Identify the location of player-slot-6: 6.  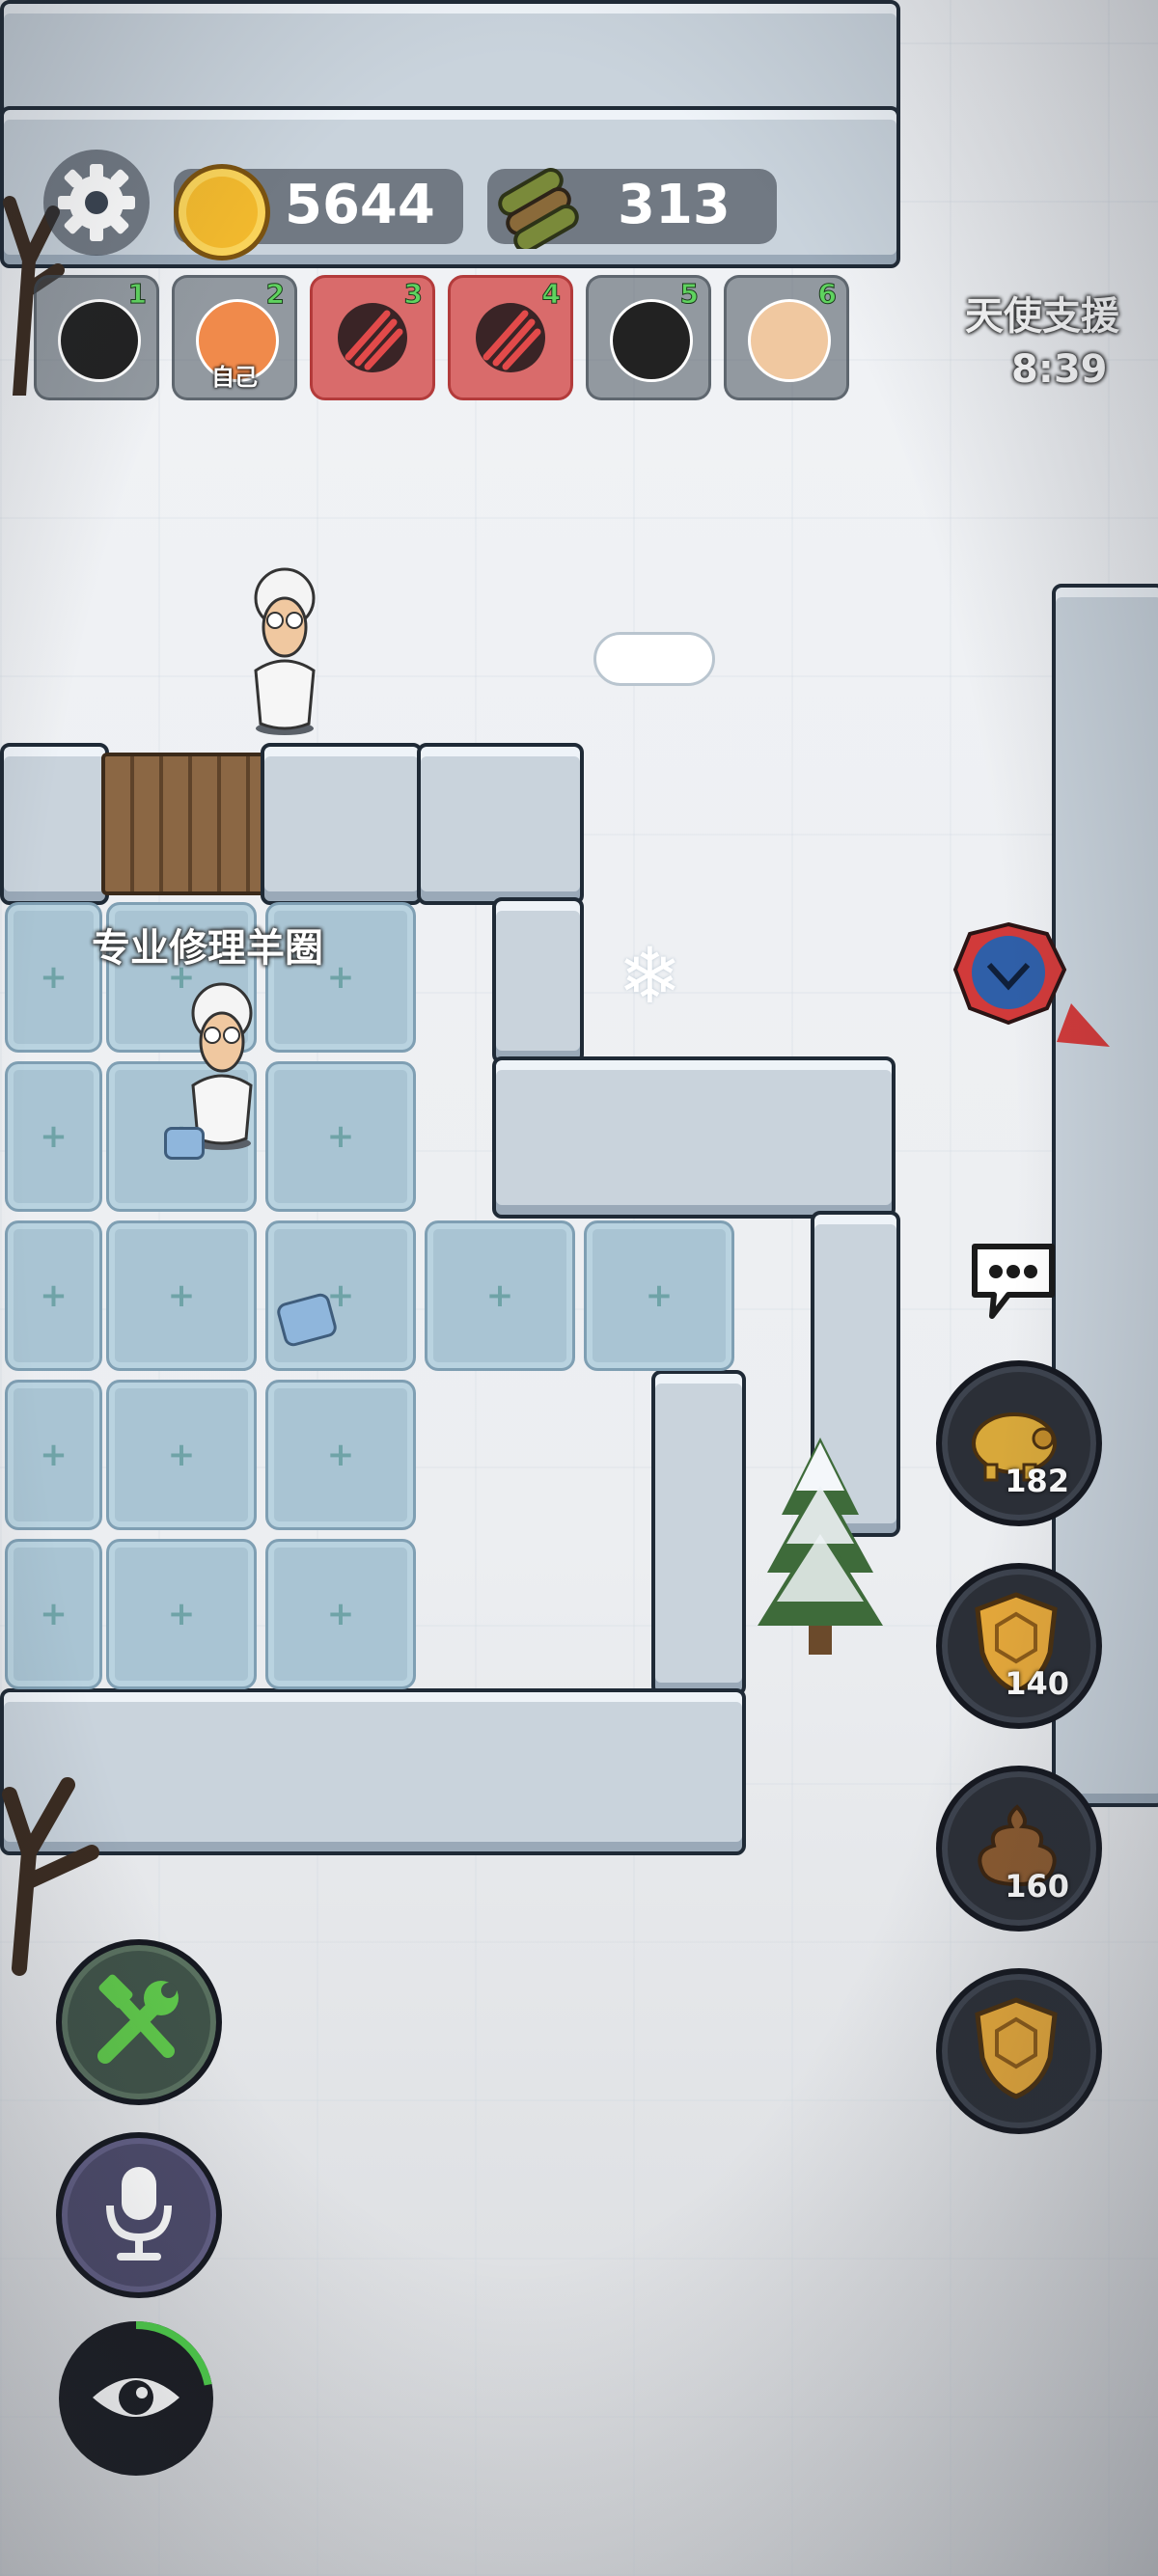
(786, 338).